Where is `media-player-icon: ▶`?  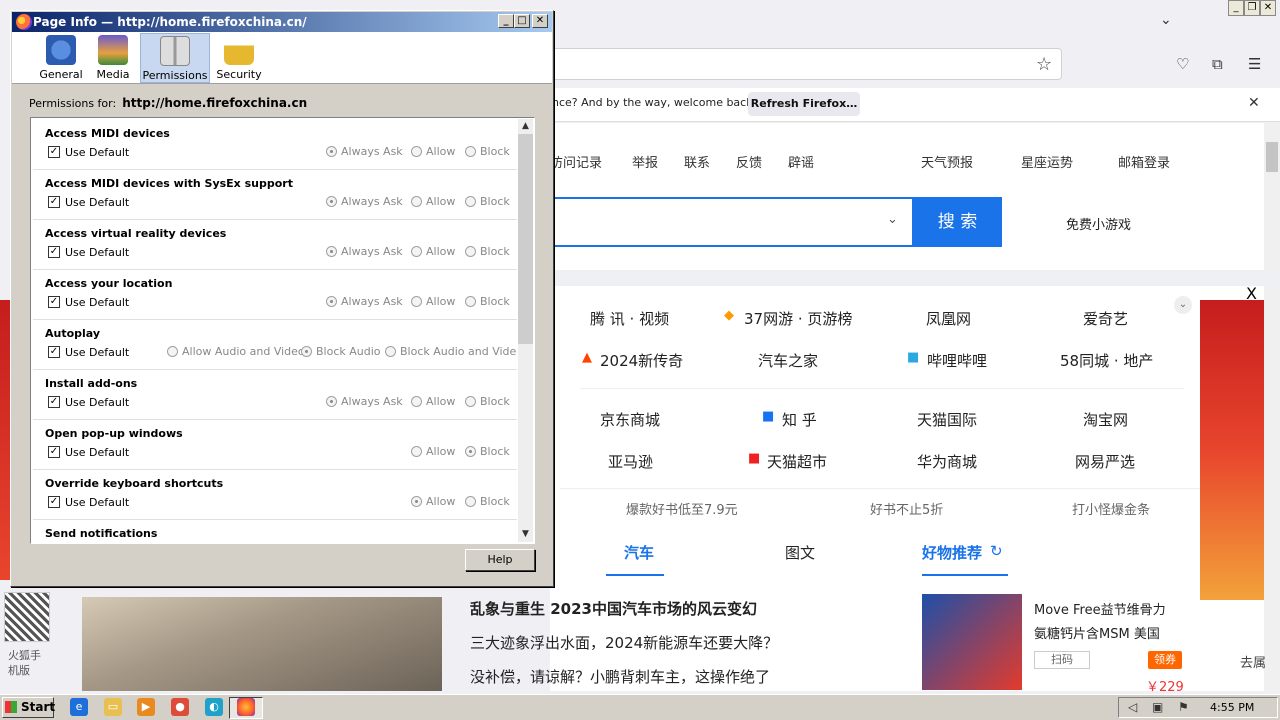
media-player-icon: ▶ is located at coordinates (146, 707).